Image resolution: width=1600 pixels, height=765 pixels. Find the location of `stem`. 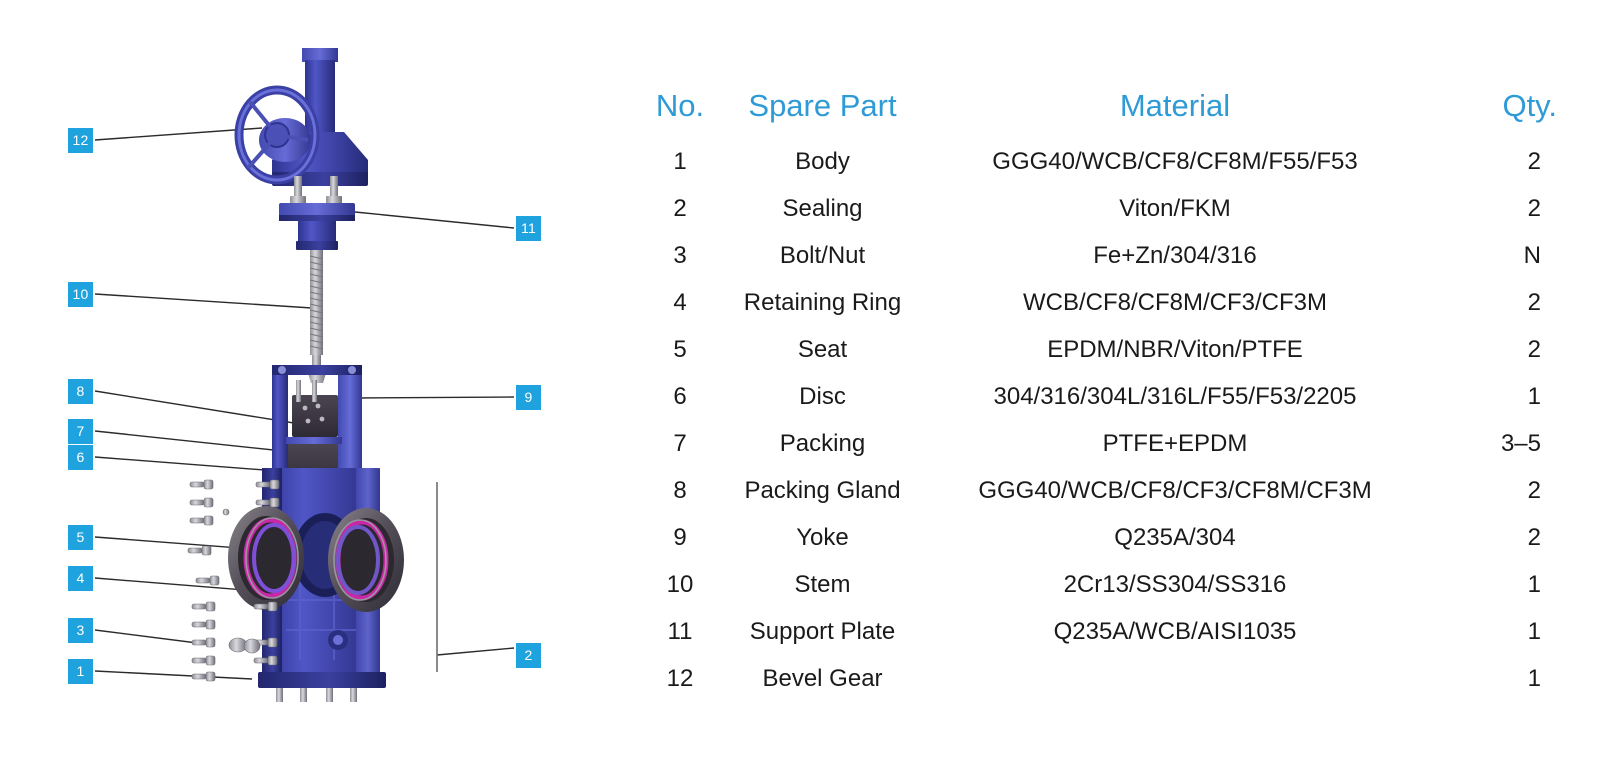

stem is located at coordinates (317, 316).